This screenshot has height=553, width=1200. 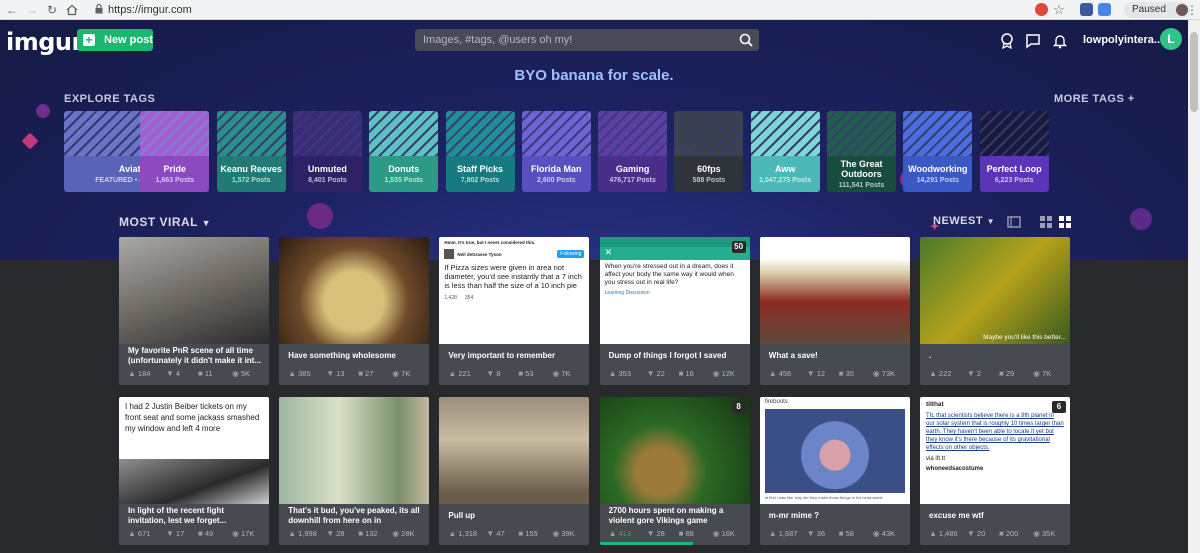 What do you see at coordinates (72, 10) in the screenshot?
I see `home-icon` at bounding box center [72, 10].